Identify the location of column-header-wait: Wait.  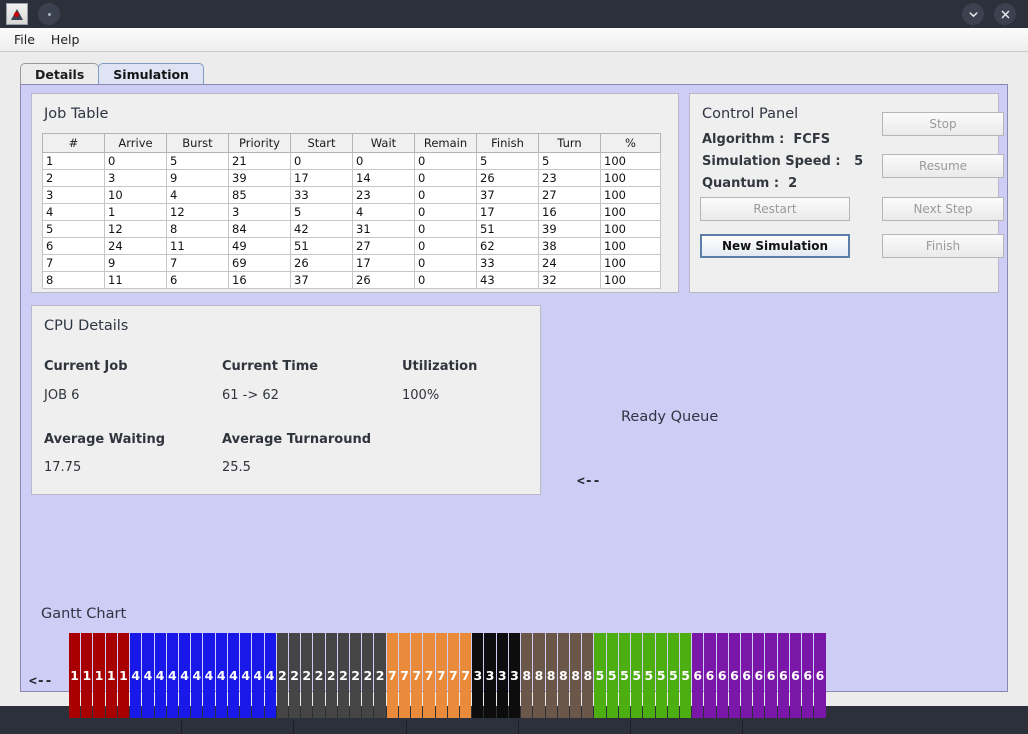
(383, 143).